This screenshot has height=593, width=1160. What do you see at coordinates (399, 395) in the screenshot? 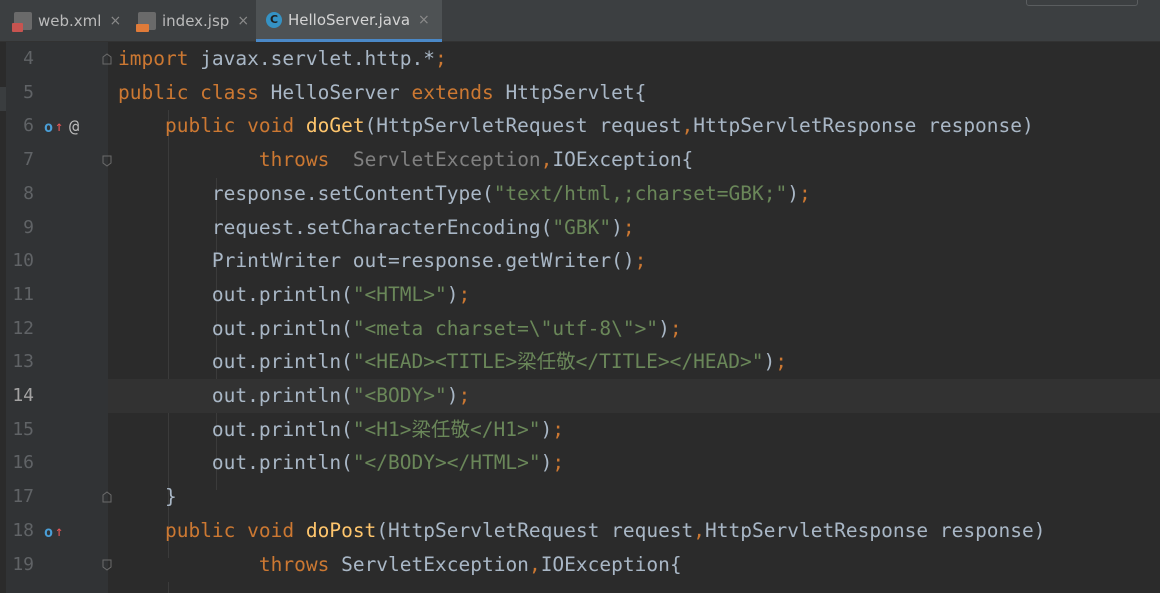
I see `code-token: "<BODY>"` at bounding box center [399, 395].